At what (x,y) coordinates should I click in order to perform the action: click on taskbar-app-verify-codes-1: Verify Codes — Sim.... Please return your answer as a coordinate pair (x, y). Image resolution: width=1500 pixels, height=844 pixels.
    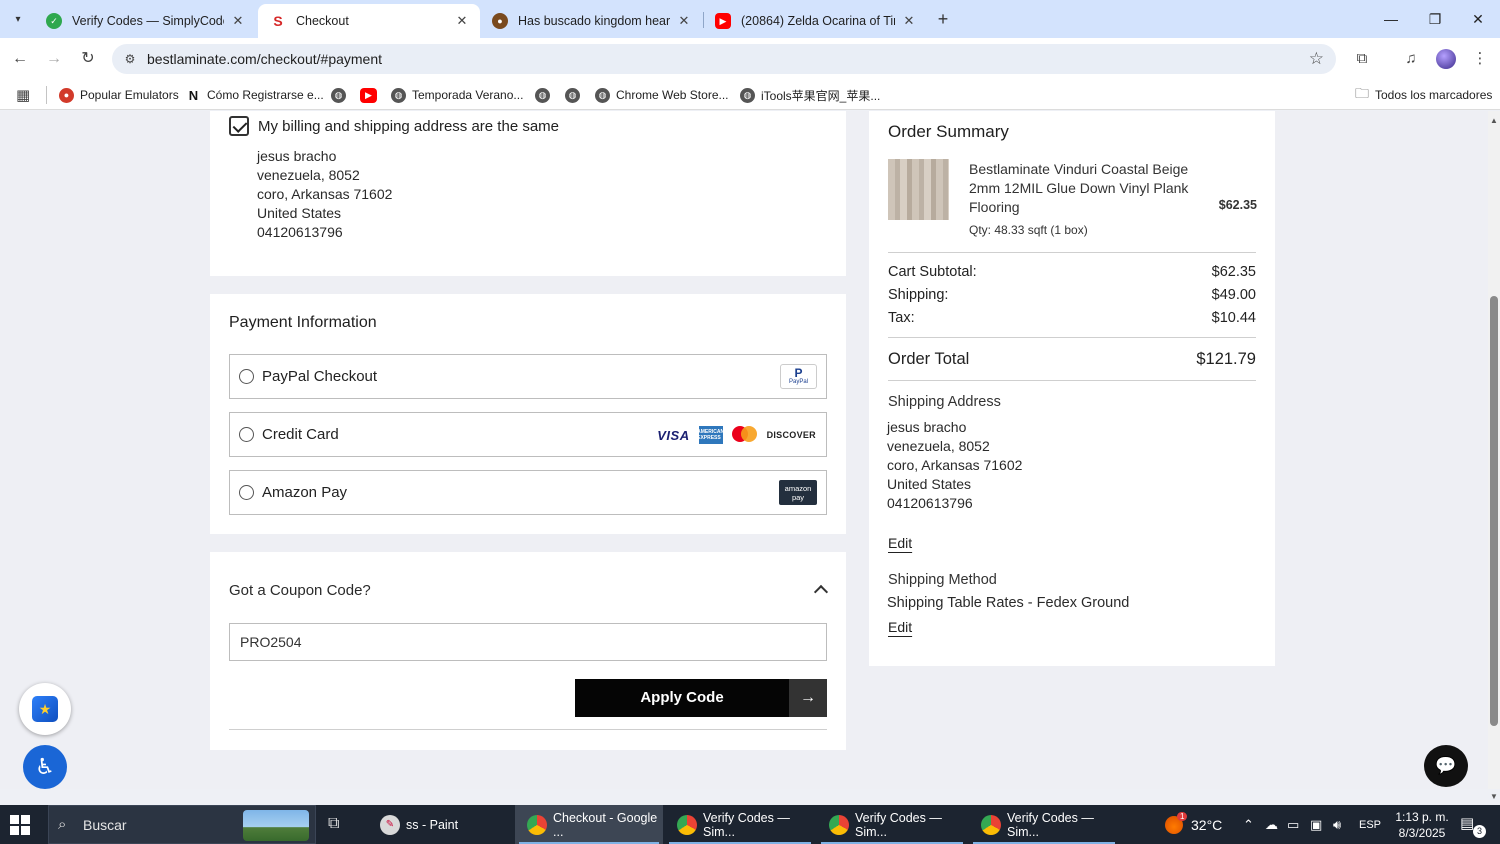
    Looking at the image, I should click on (740, 824).